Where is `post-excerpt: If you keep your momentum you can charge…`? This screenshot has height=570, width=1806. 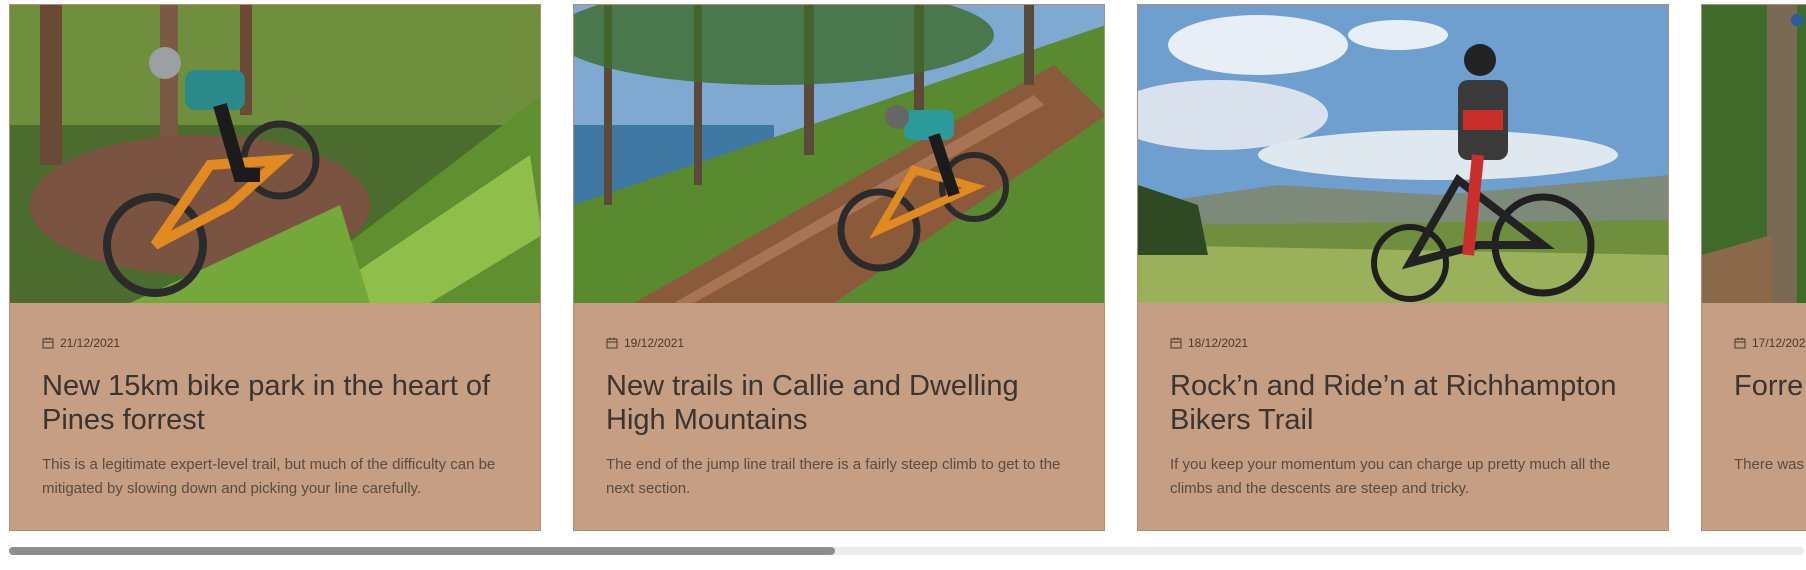 post-excerpt: If you keep your momentum you can charge… is located at coordinates (1390, 476).